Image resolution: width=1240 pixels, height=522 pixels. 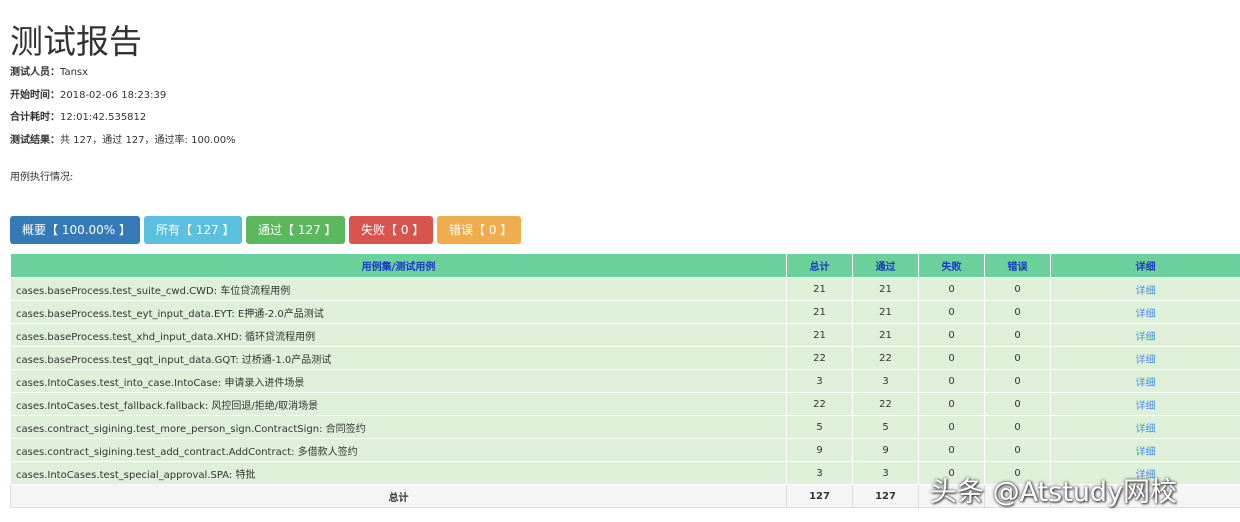 What do you see at coordinates (819, 427) in the screenshot?
I see `case-total: 5` at bounding box center [819, 427].